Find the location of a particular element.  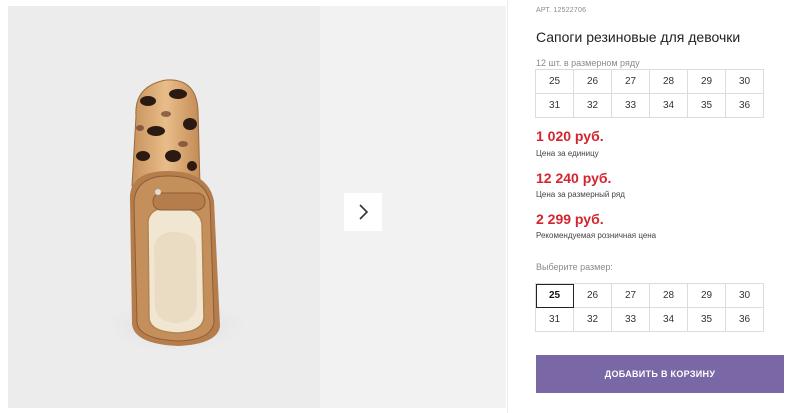

size-option: 35 is located at coordinates (707, 320).